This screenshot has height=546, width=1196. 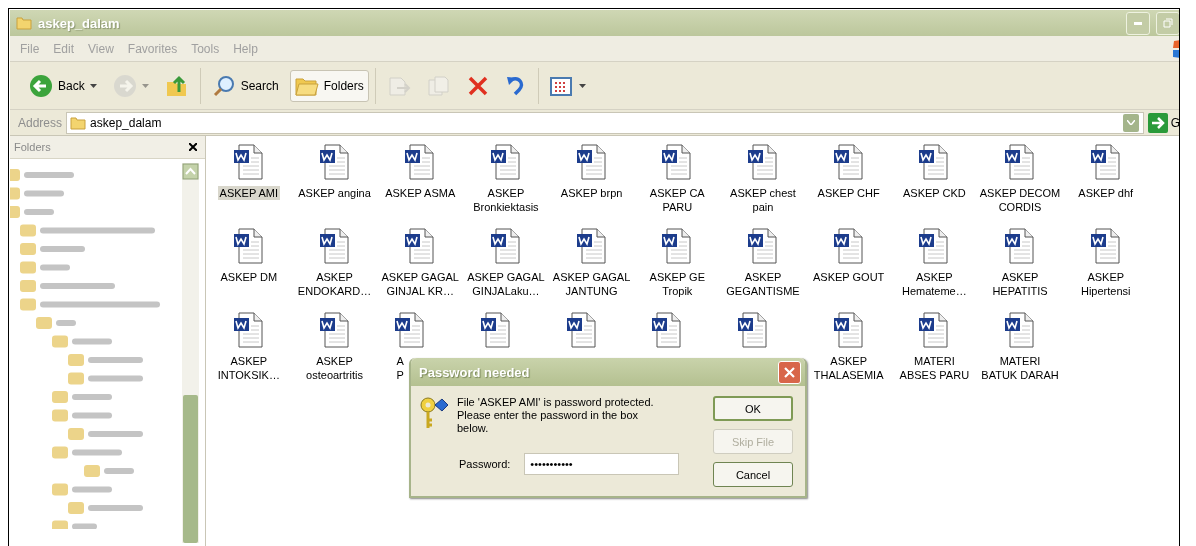 What do you see at coordinates (420, 193) in the screenshot?
I see `file-name: ASKEP ASMA` at bounding box center [420, 193].